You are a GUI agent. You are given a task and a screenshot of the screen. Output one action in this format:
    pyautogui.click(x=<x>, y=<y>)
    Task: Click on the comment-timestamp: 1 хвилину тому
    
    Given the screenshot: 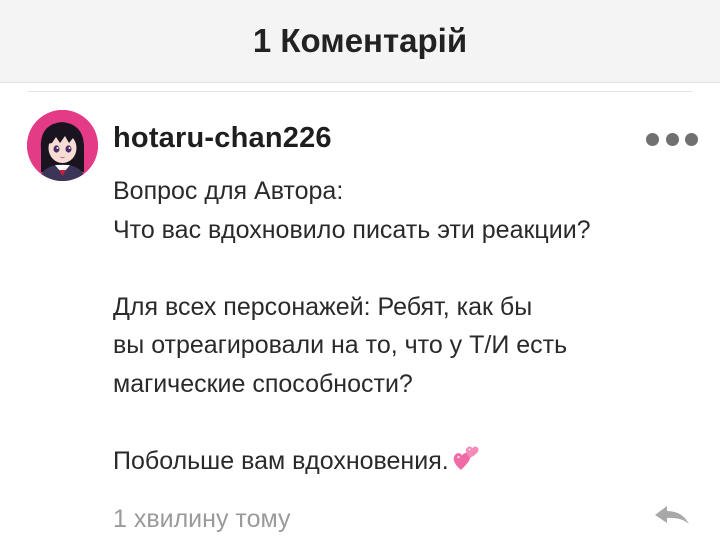 What is the action you would take?
    pyautogui.click(x=202, y=519)
    